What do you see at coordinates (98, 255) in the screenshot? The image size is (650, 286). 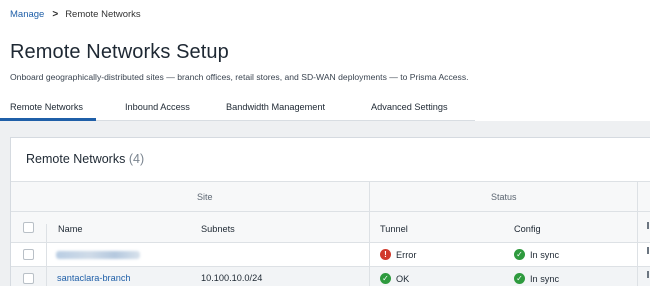 I see `redacted-name-link` at bounding box center [98, 255].